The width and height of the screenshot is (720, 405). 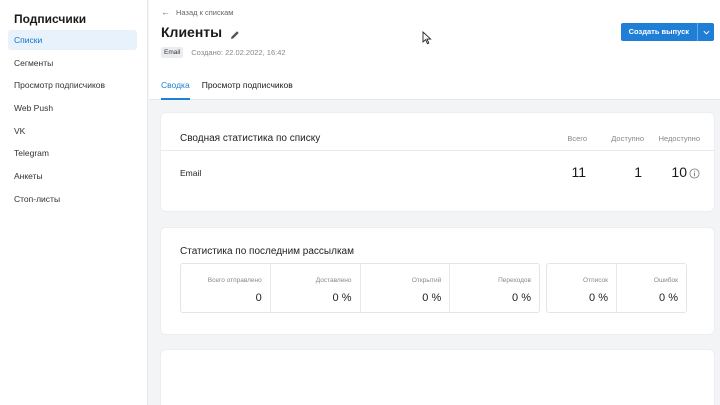 I want to click on create-issue-button-group: Создать выпуск, so click(x=667, y=32).